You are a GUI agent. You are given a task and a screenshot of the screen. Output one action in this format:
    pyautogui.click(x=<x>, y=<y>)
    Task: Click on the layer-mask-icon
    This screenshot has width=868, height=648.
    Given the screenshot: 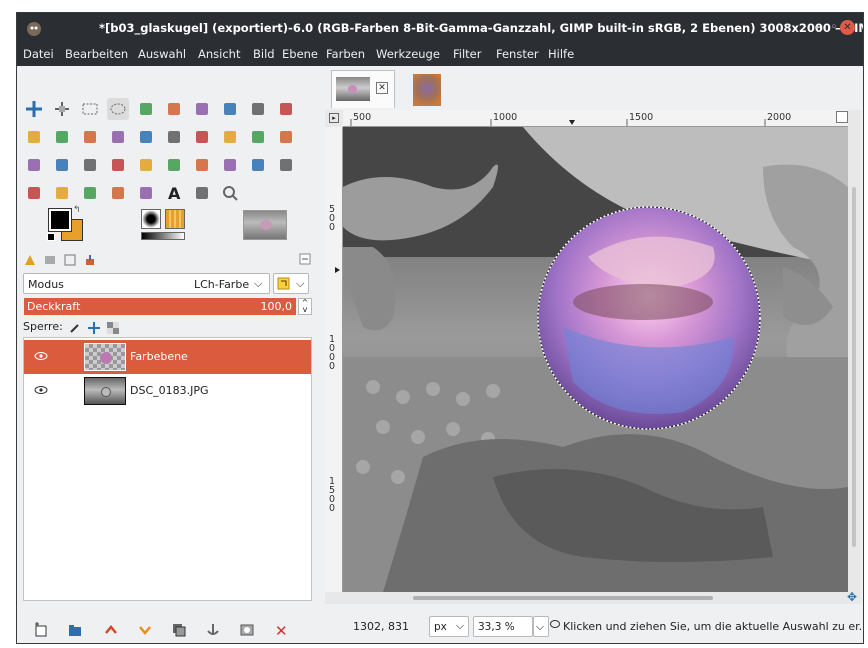 What is the action you would take?
    pyautogui.click(x=247, y=630)
    